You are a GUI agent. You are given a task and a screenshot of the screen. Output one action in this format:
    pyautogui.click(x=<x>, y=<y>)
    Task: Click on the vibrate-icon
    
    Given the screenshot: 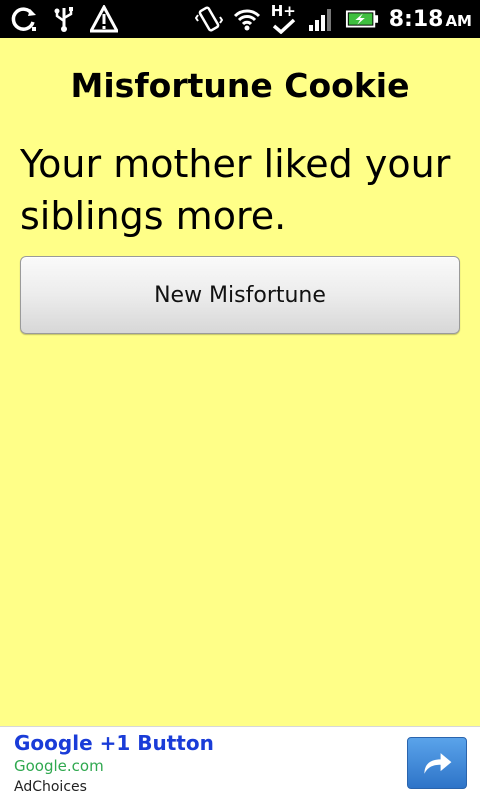 What is the action you would take?
    pyautogui.click(x=208, y=19)
    